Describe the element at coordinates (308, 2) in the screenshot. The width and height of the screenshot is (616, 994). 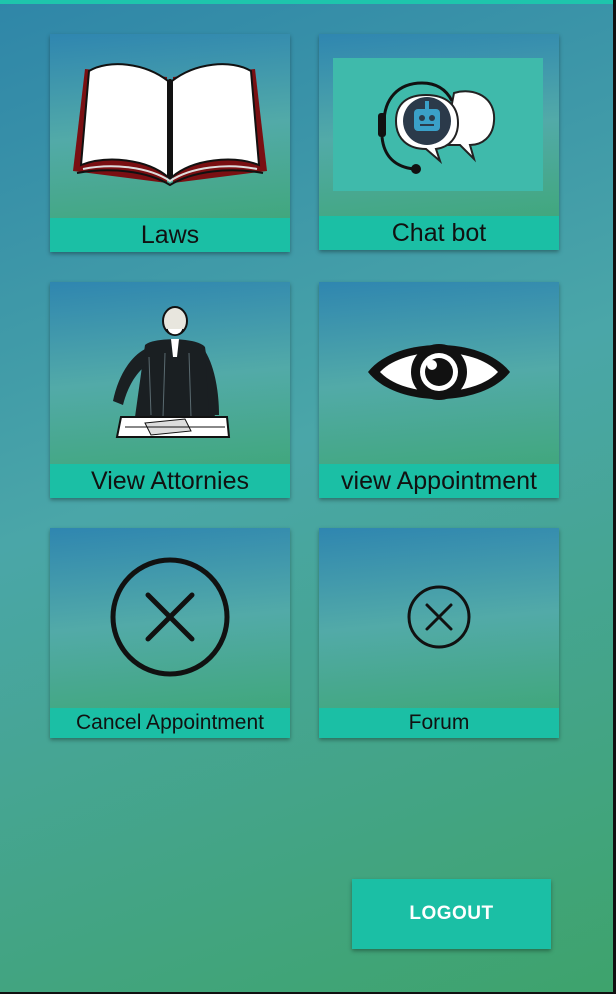
I see `status-accent-bar` at that location.